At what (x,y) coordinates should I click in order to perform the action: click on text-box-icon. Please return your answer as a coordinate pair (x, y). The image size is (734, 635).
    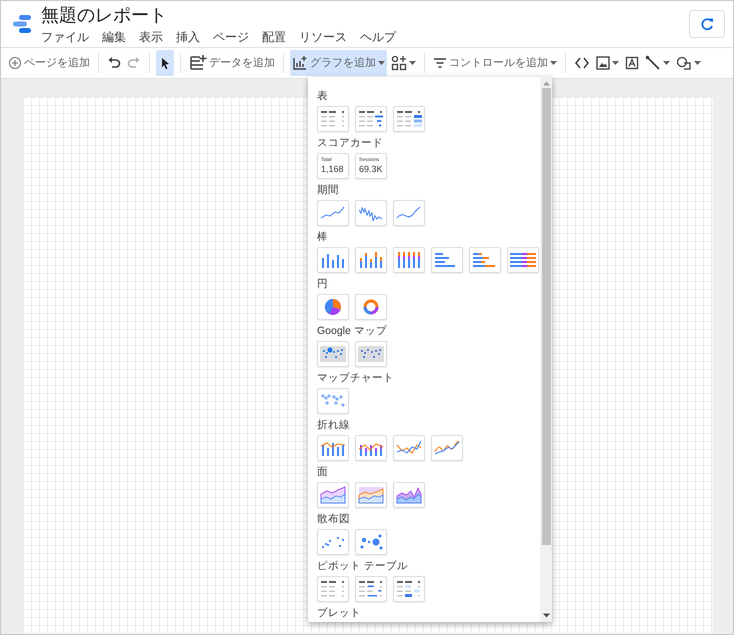
    Looking at the image, I should click on (632, 63).